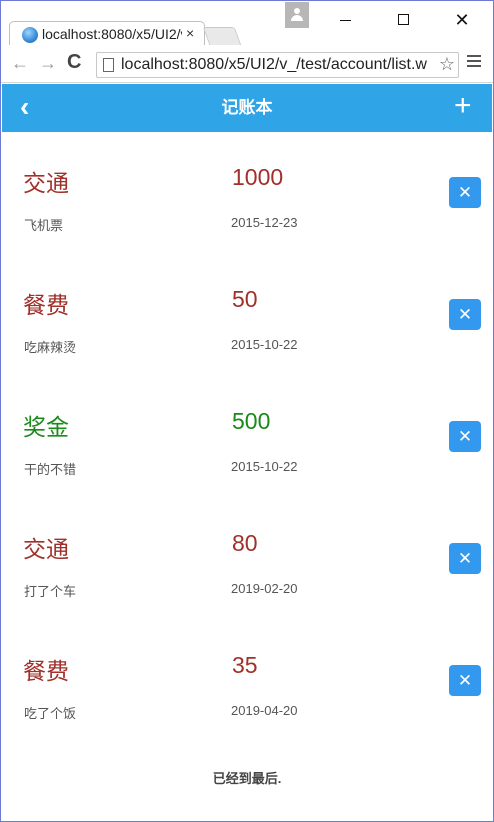  I want to click on forward-arrow-icon: →, so click(48, 63).